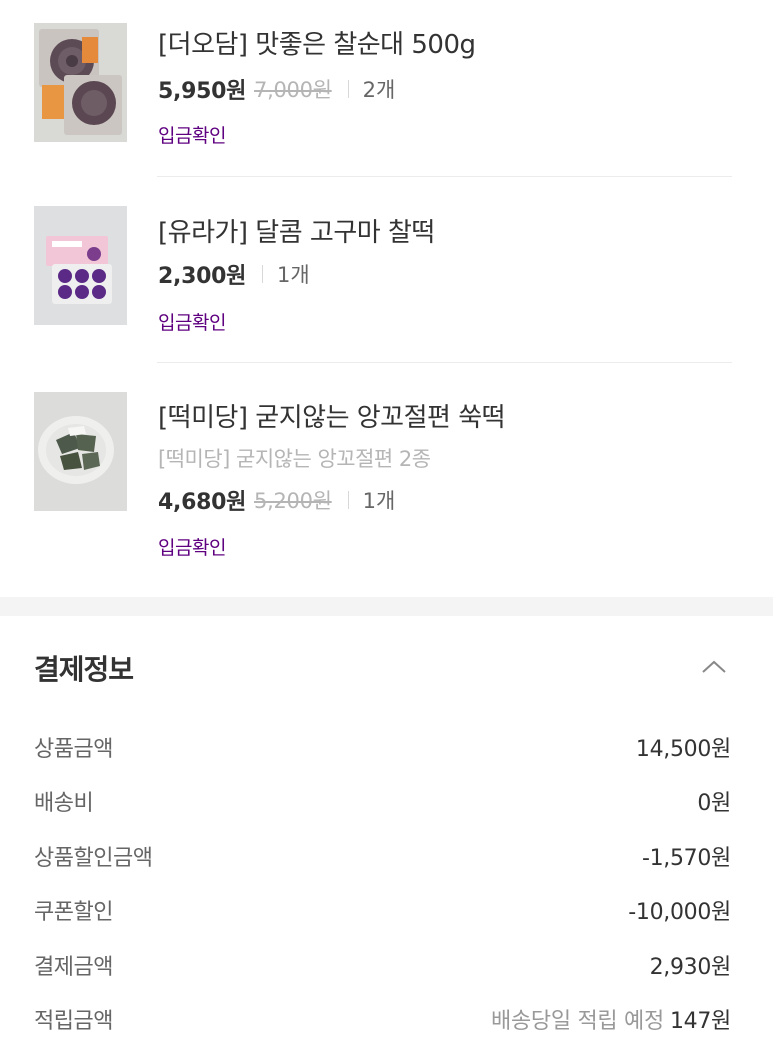 Image resolution: width=773 pixels, height=1062 pixels. Describe the element at coordinates (80, 451) in the screenshot. I see `mugwort-rice-cake-image` at that location.